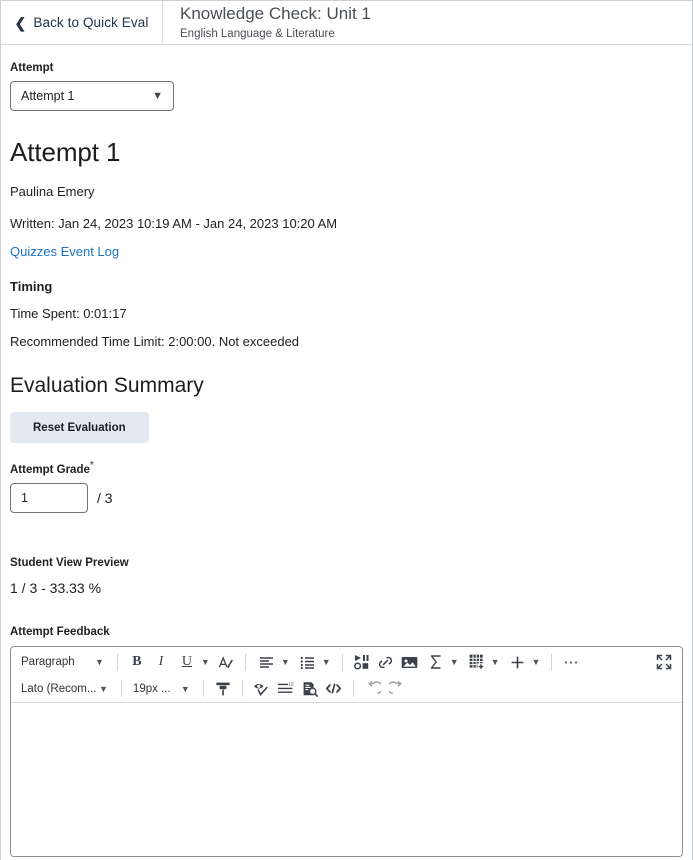  I want to click on grade-denominator: / 3, so click(105, 497).